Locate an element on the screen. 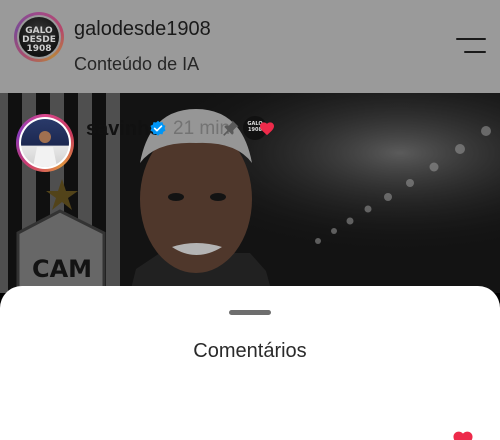 This screenshot has width=500, height=440. creator-liked-heart-icon is located at coordinates (267, 129).